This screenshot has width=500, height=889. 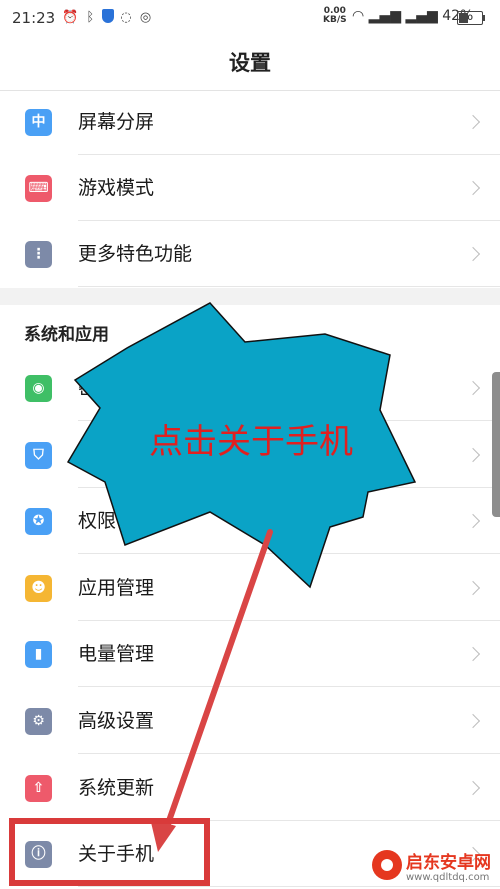 I want to click on watermark: 启东安卓网 www.qdltdq.com, so click(x=436, y=867).